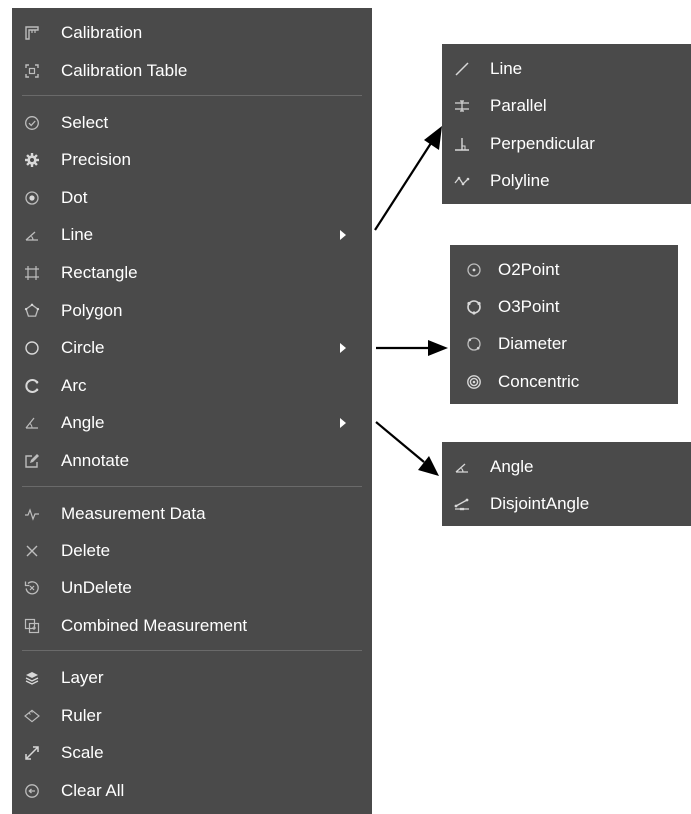  I want to click on menu-item-label: Calibration Table, so click(124, 70).